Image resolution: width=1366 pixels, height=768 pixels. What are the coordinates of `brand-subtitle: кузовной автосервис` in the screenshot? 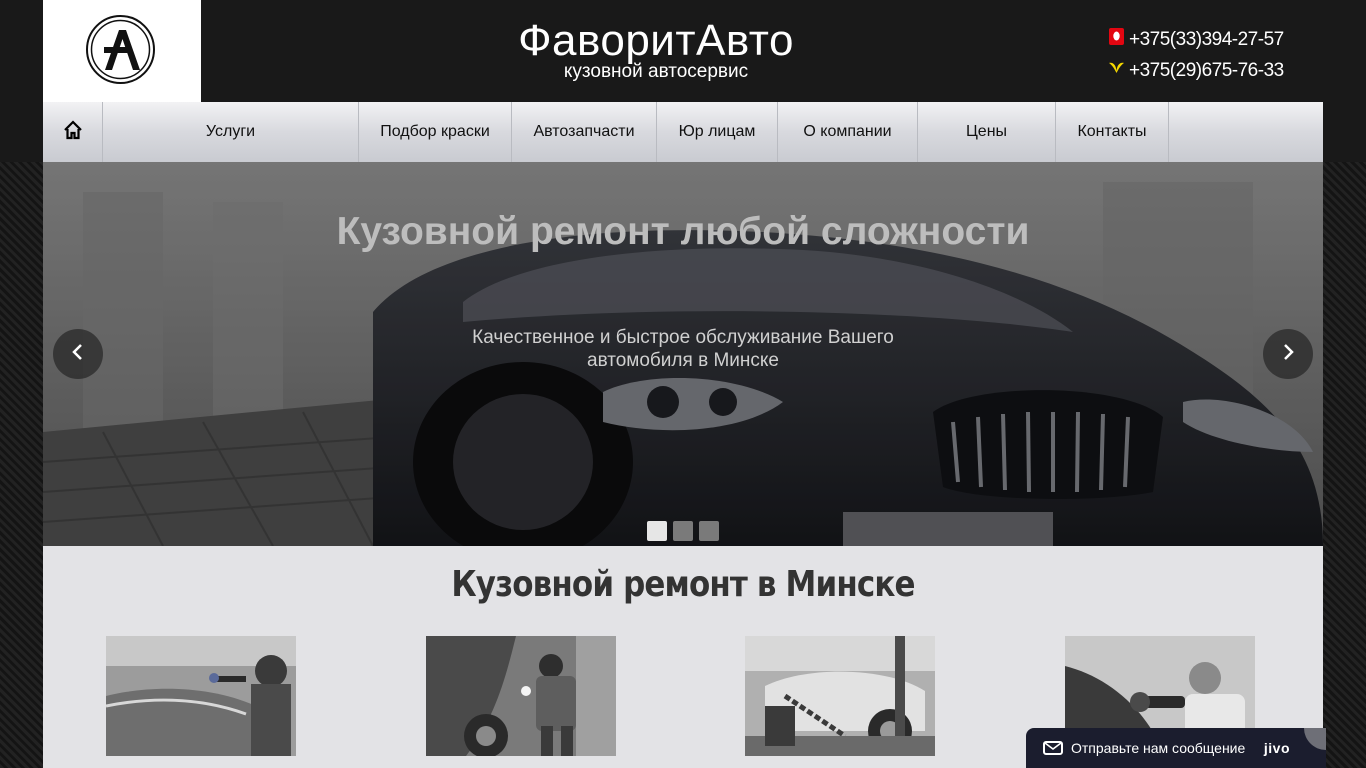 It's located at (656, 71).